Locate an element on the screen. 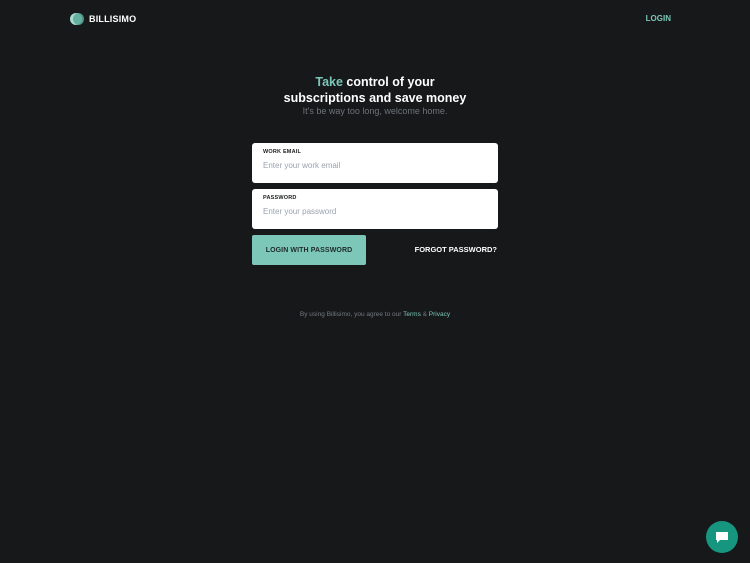 The height and width of the screenshot is (563, 750). chat-button is located at coordinates (722, 537).